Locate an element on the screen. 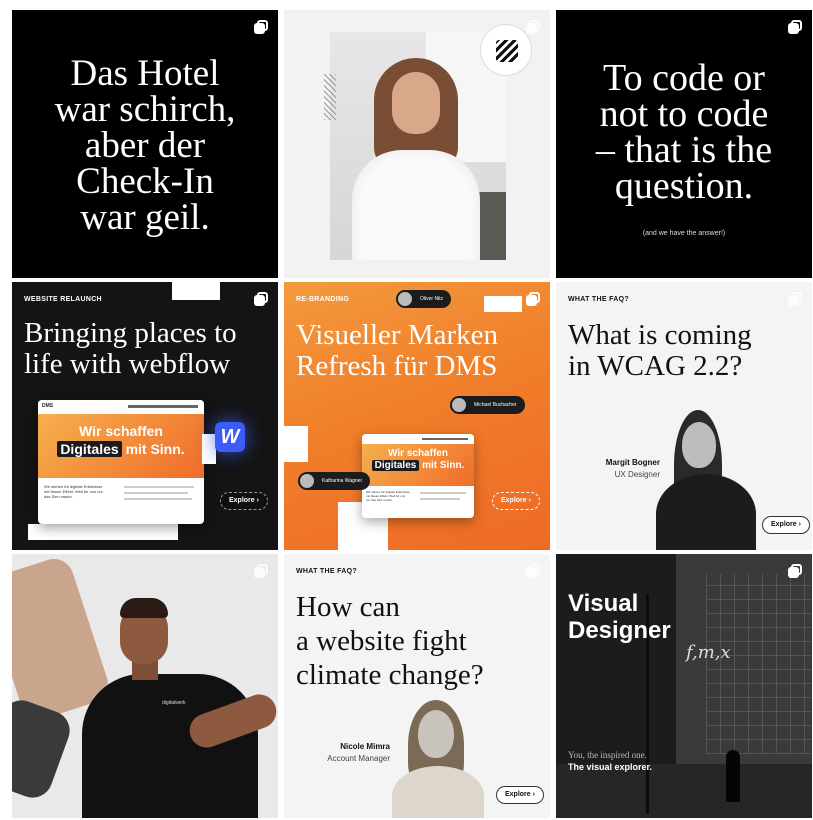  post-kicker: RE-BRANDING is located at coordinates (323, 299).